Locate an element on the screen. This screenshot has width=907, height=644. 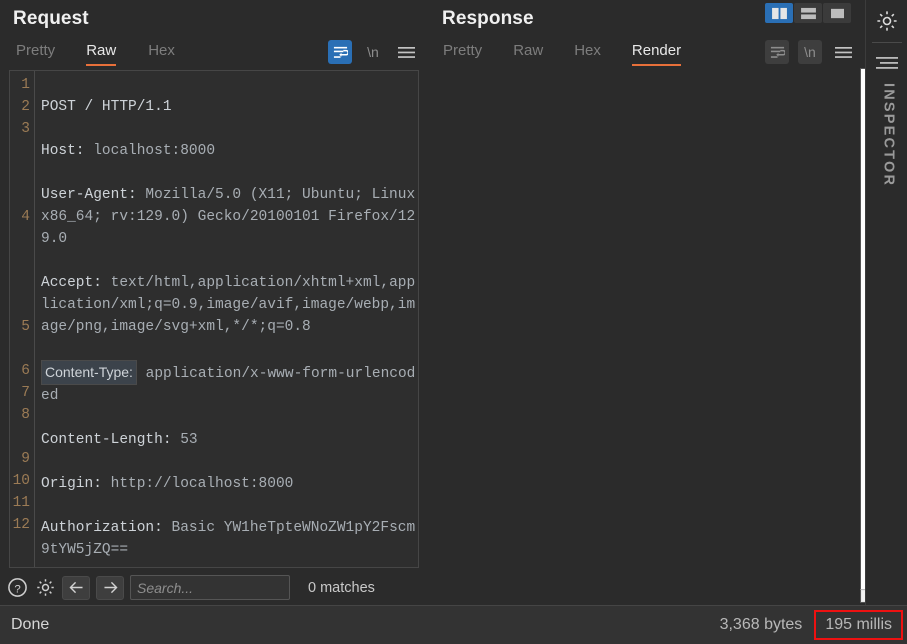
search-match-count: 0 matches is located at coordinates (341, 587).